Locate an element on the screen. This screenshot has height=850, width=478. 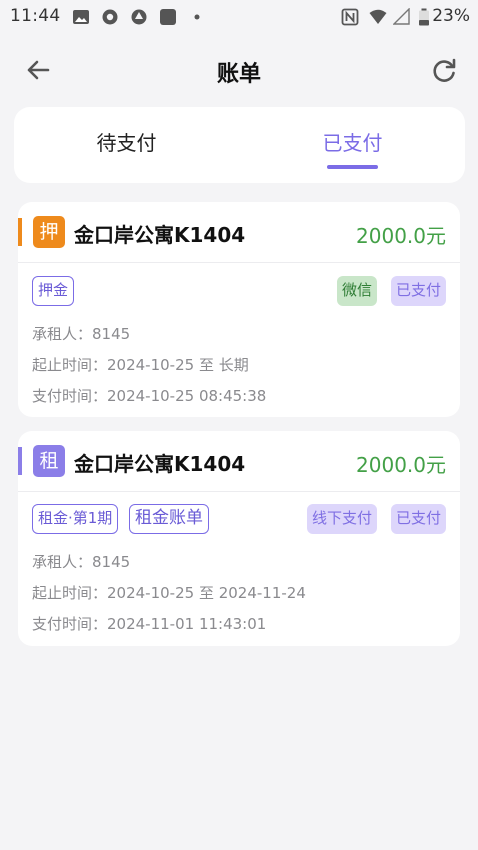
header: 账单 is located at coordinates (239, 70).